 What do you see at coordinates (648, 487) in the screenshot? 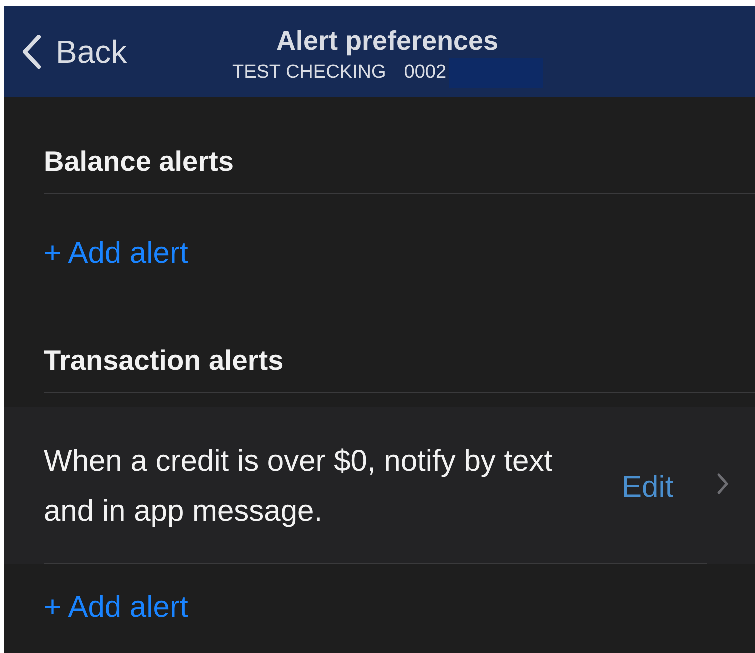
I see `edit-link: Edit` at bounding box center [648, 487].